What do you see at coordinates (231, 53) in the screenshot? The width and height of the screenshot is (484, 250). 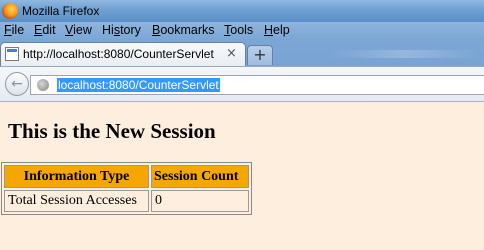 I see `close-tab-icon: ×` at bounding box center [231, 53].